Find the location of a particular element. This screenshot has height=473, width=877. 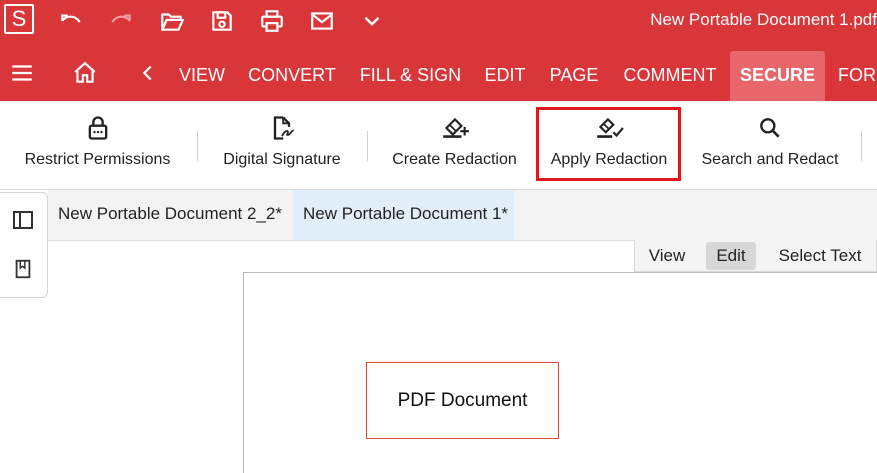

home-icon is located at coordinates (85, 73).